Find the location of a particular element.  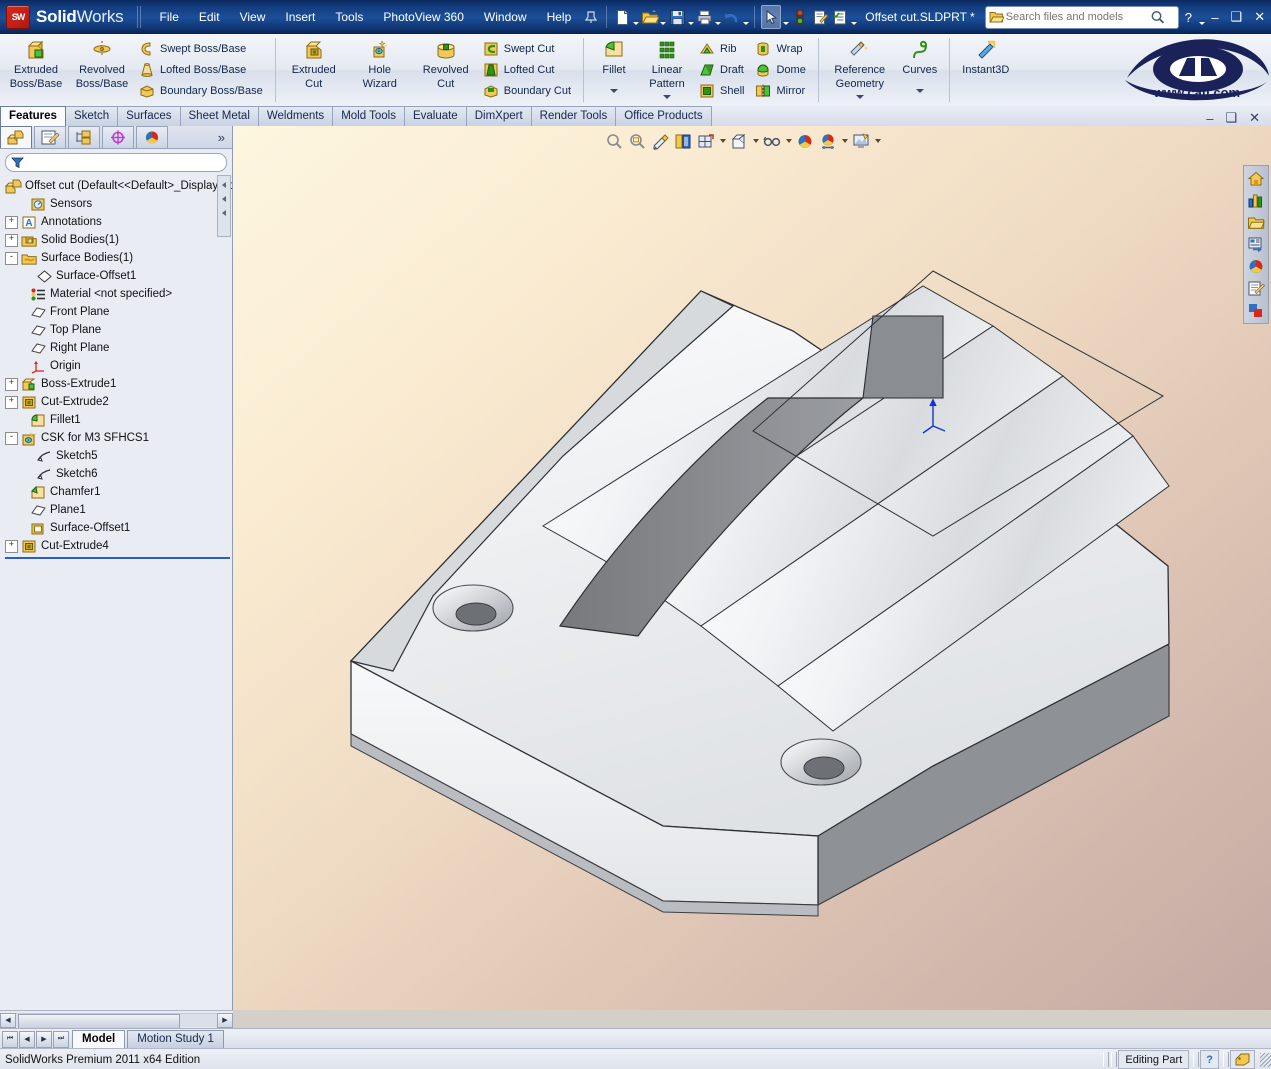

tree-item-surface-offset1-feature: Surface-Offset1 is located at coordinates (117, 528).